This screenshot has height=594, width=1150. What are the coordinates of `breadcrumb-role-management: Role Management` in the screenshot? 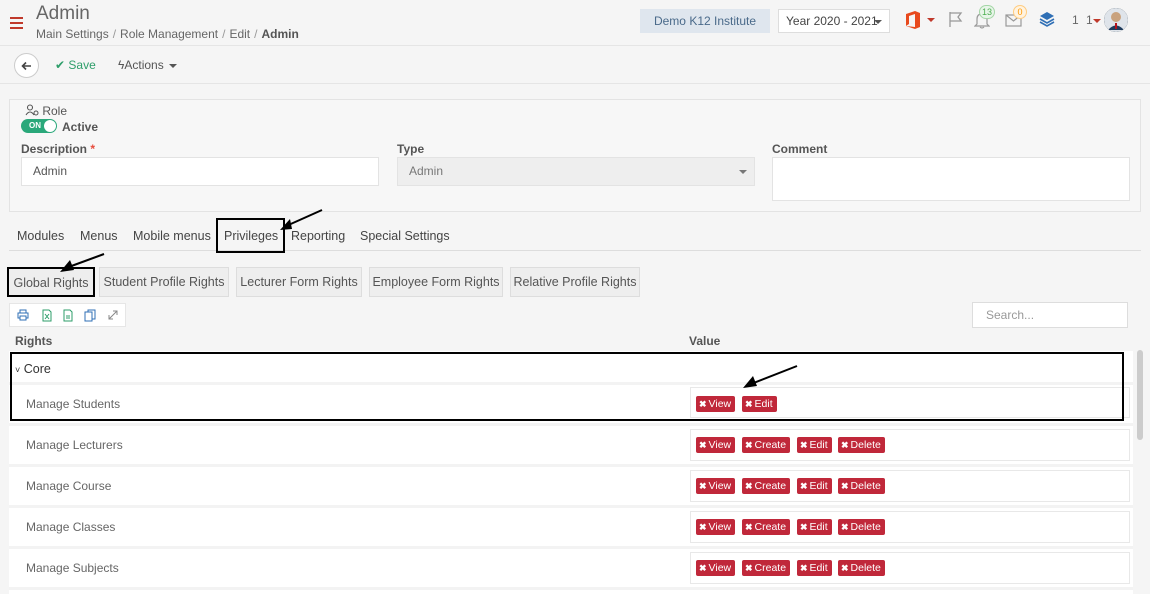 It's located at (169, 34).